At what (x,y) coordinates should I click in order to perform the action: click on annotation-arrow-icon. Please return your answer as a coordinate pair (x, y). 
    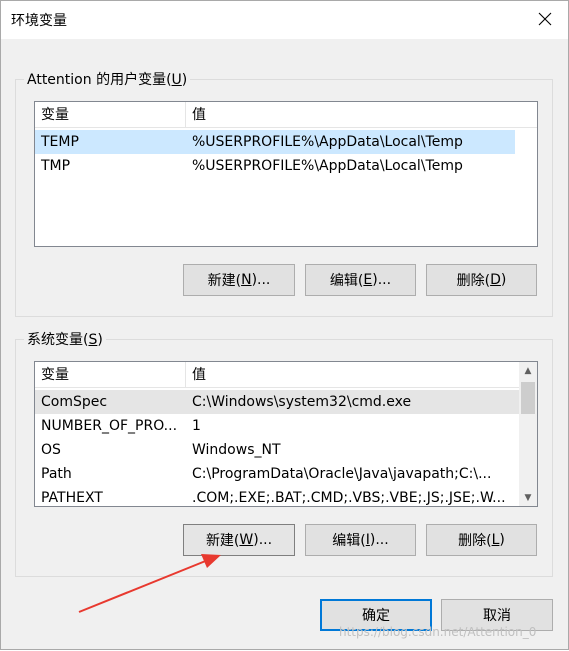
    Looking at the image, I should click on (149, 583).